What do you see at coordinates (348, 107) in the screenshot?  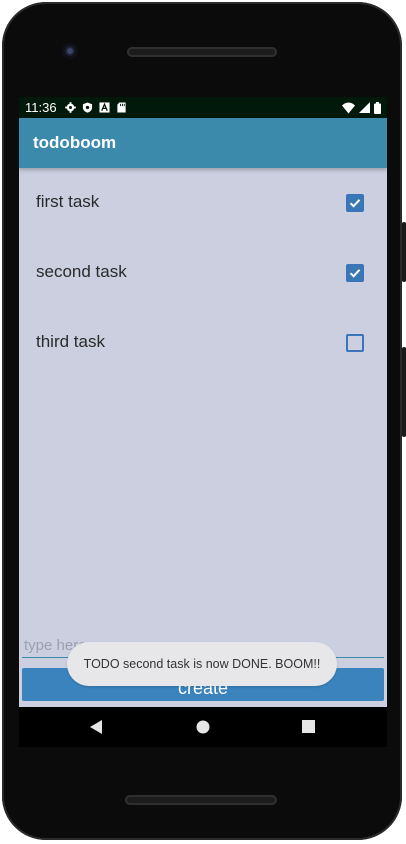 I see `wifi-icon` at bounding box center [348, 107].